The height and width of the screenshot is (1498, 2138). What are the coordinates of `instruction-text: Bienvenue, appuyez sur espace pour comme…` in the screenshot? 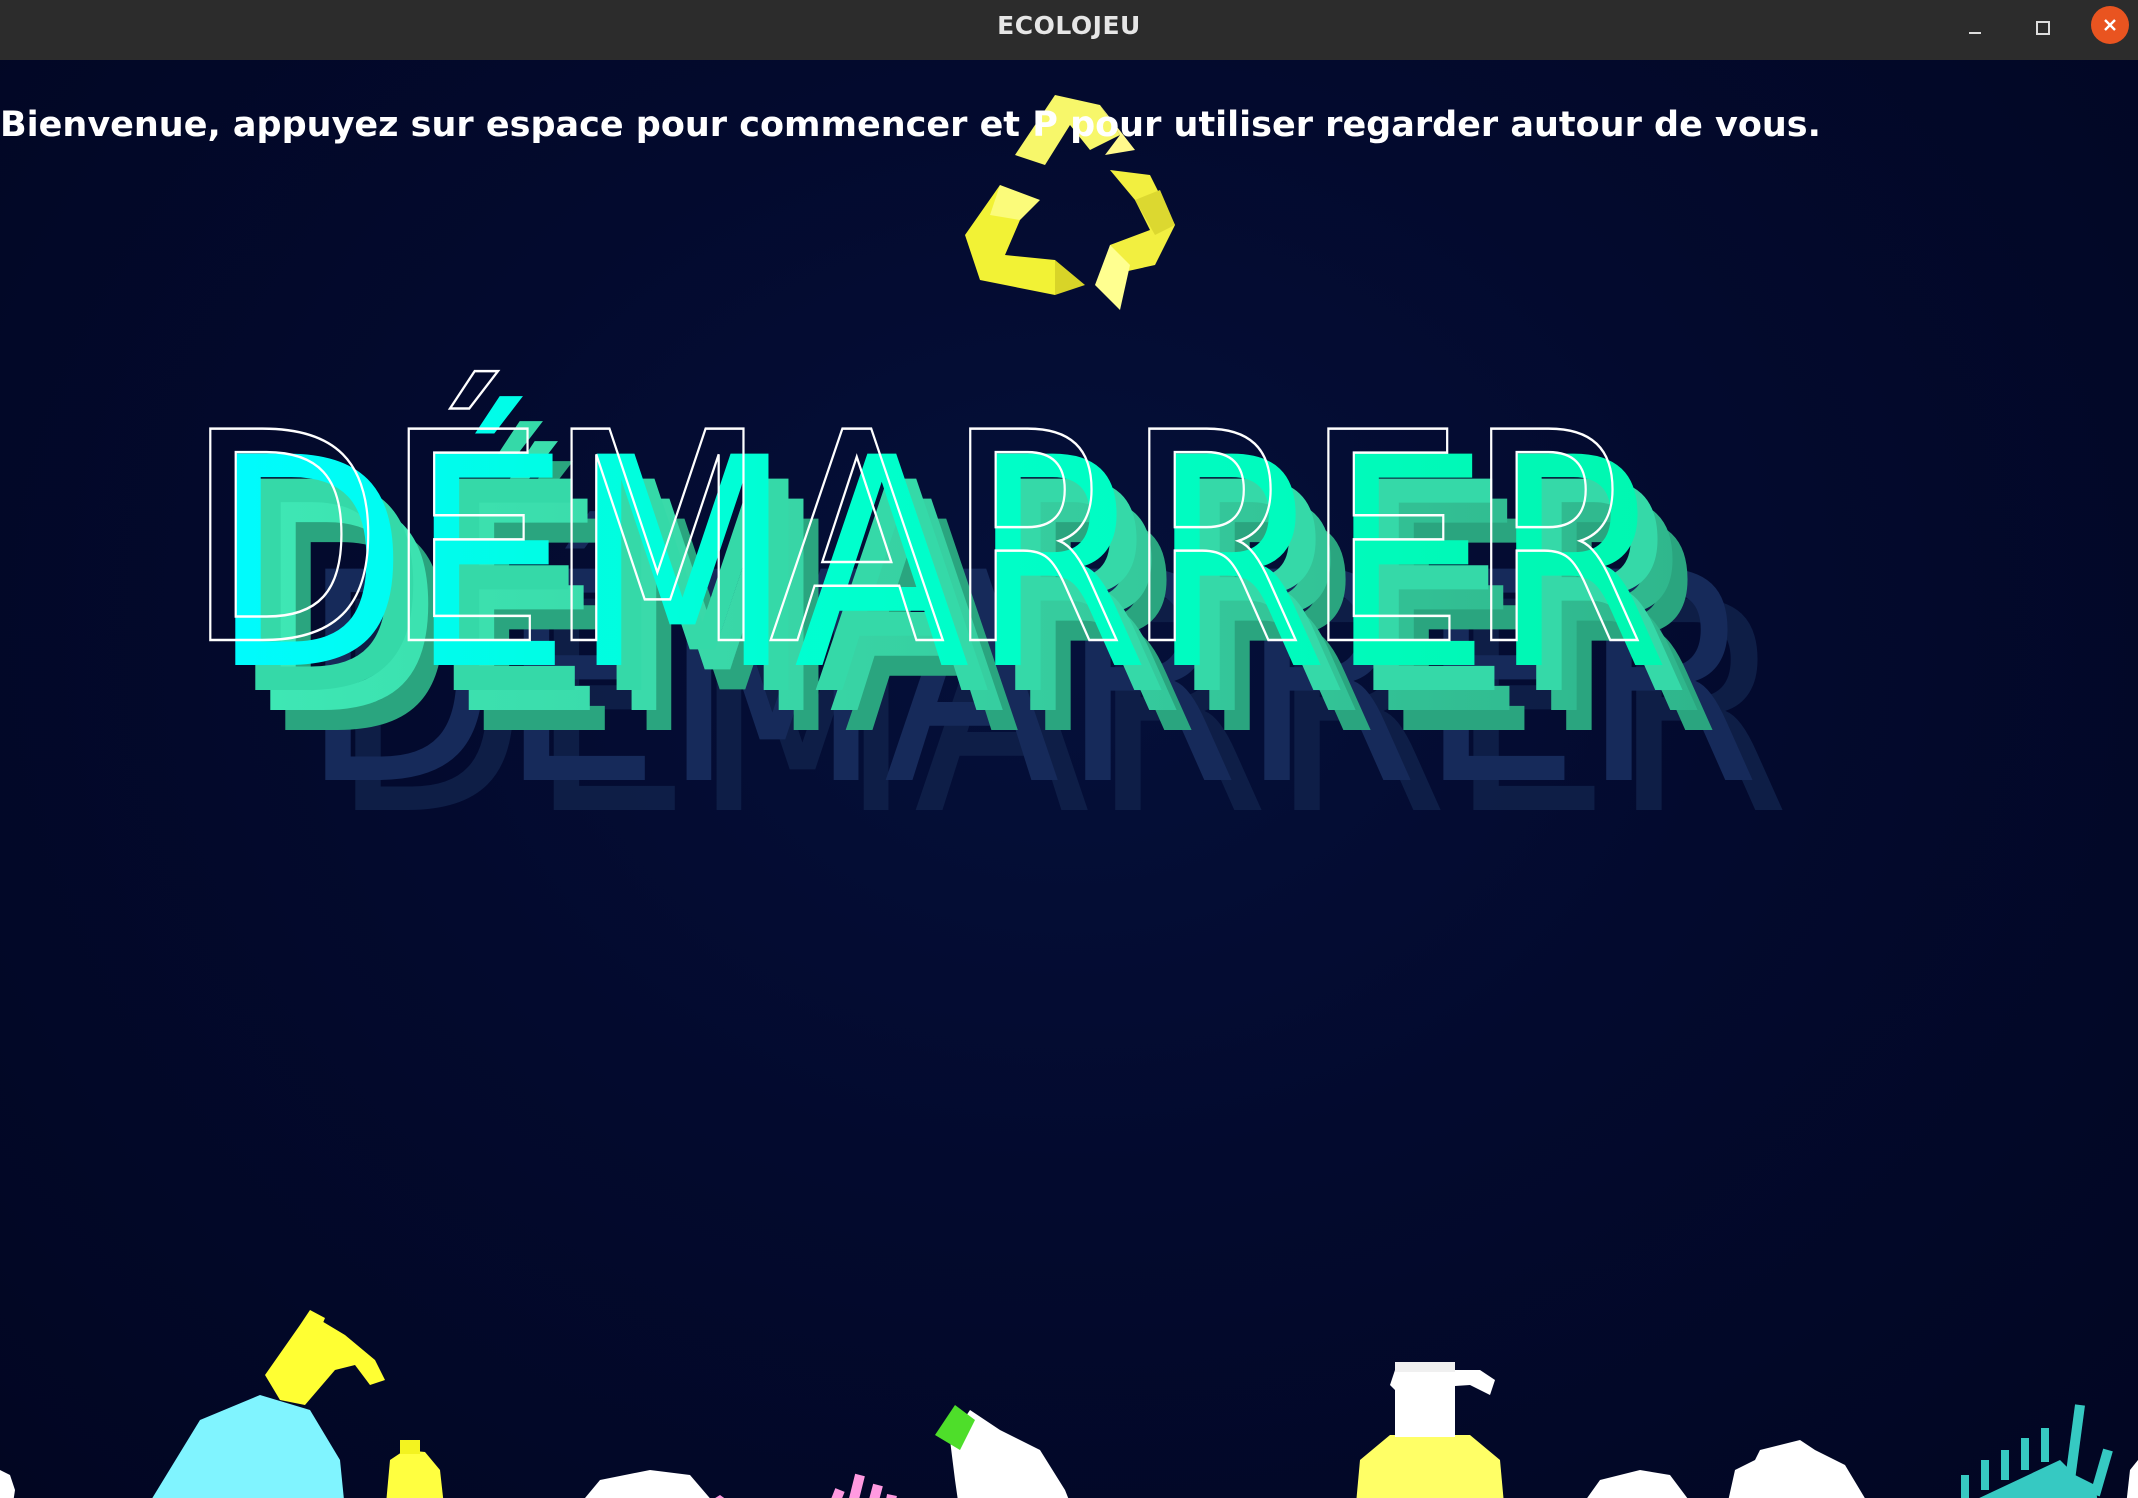 It's located at (910, 125).